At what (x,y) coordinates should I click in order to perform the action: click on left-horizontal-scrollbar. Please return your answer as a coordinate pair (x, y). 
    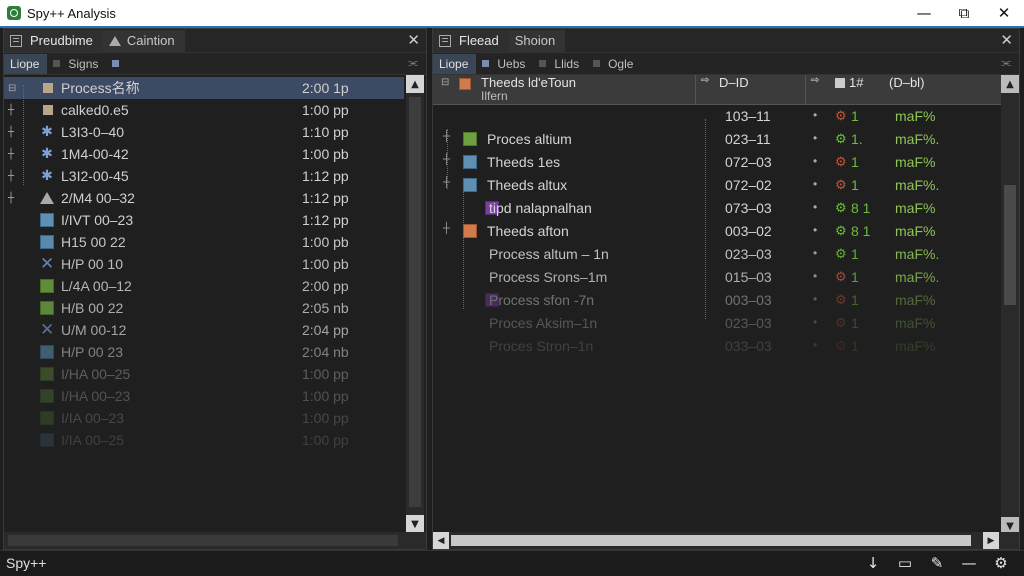
    Looking at the image, I should click on (215, 540).